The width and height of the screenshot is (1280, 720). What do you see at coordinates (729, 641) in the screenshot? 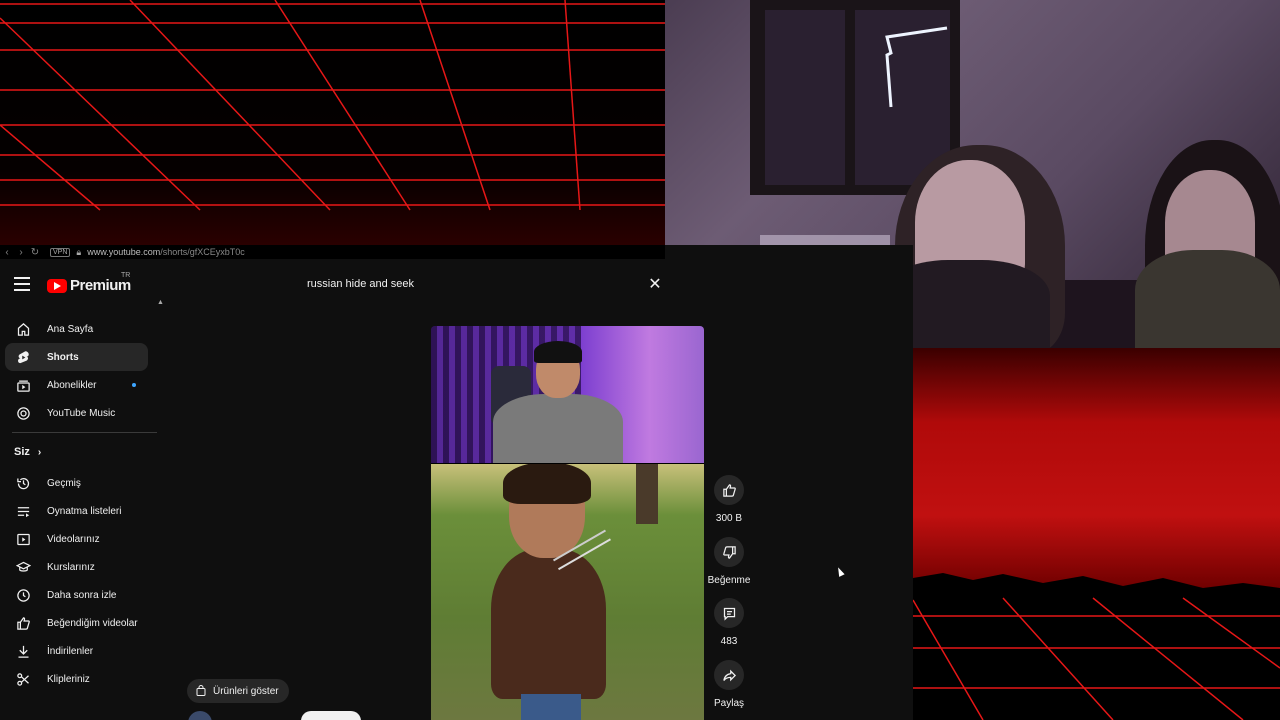
I see `comment-count: 483` at bounding box center [729, 641].